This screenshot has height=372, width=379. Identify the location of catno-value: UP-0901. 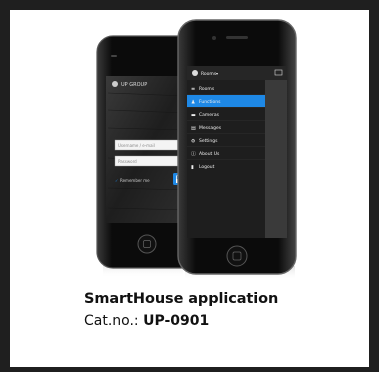
(176, 321).